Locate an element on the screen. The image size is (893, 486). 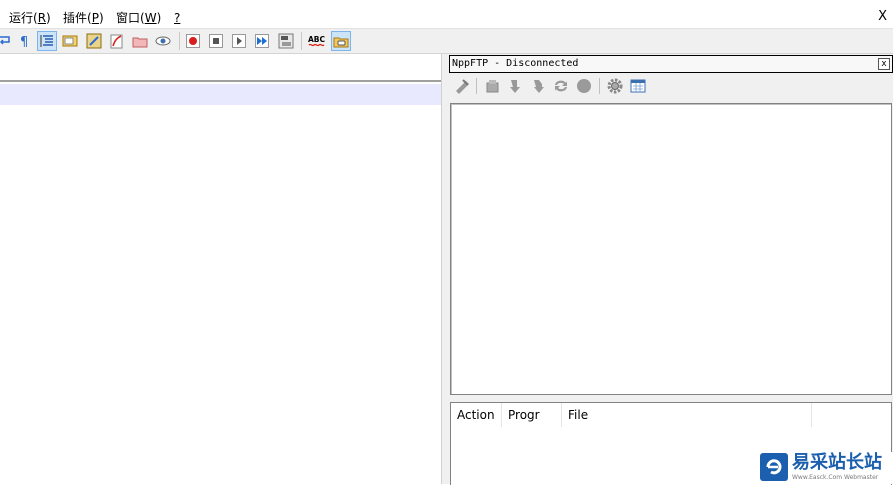
watermark-logo-icon is located at coordinates (774, 467).